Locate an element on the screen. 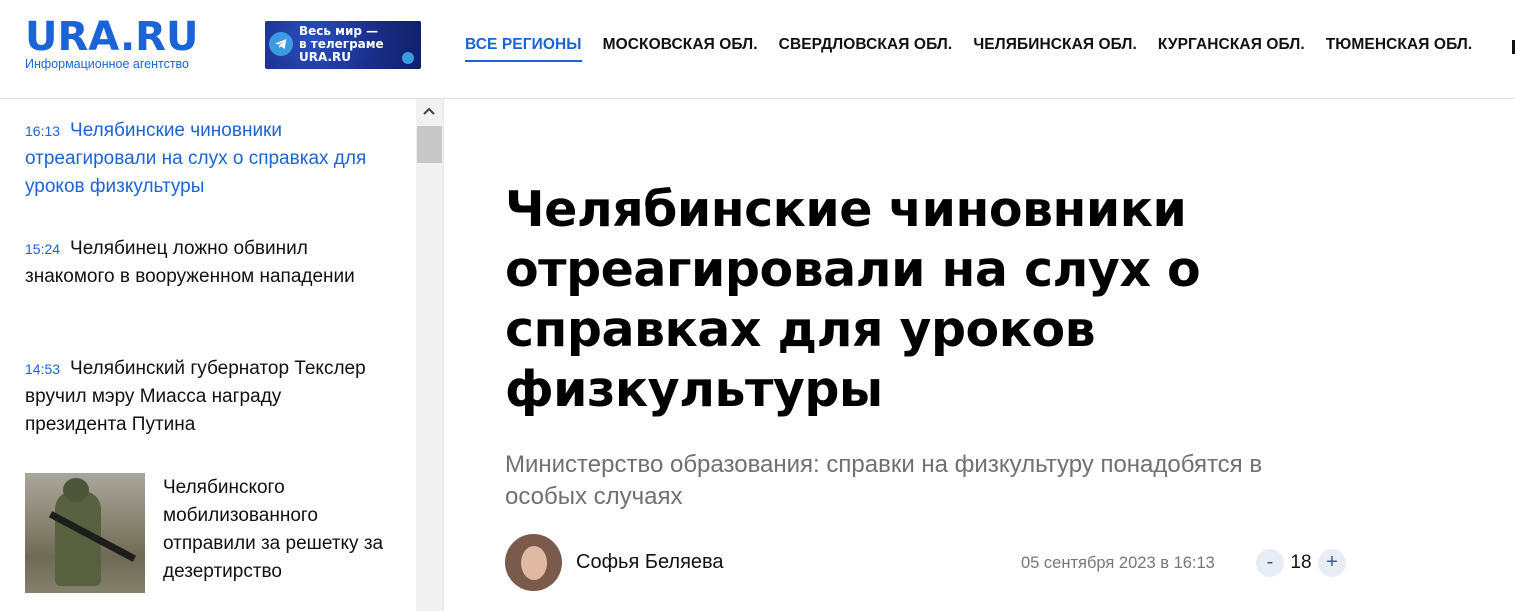  font-decrease-button: - is located at coordinates (1270, 563).